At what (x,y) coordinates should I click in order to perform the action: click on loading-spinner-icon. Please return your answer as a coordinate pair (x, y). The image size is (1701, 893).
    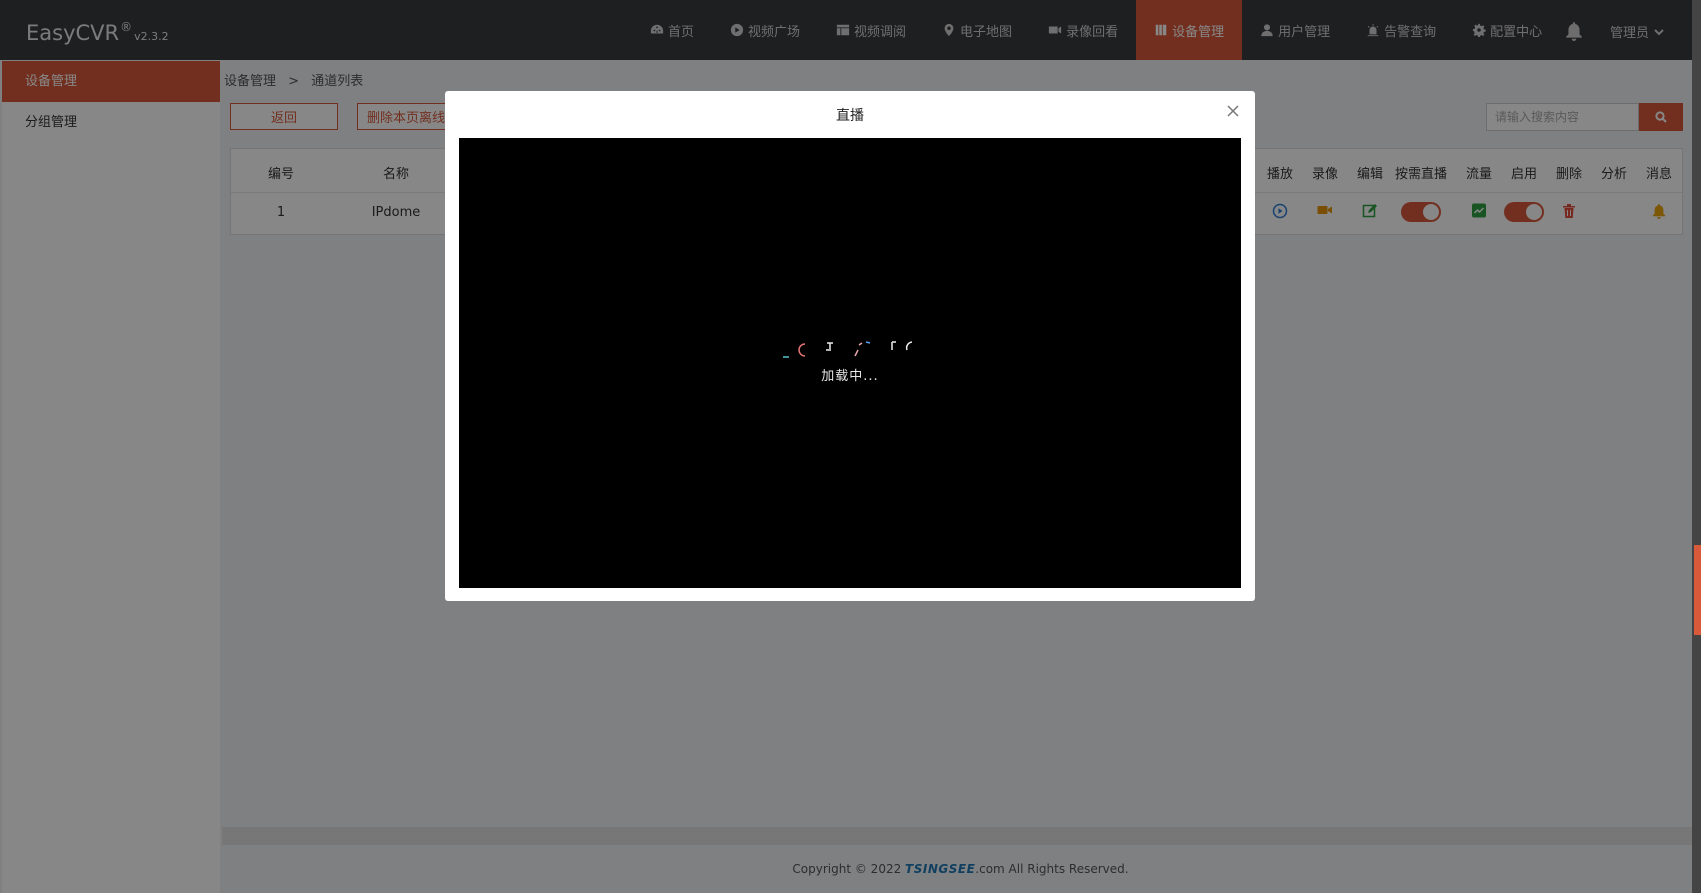
    Looking at the image, I should click on (848, 349).